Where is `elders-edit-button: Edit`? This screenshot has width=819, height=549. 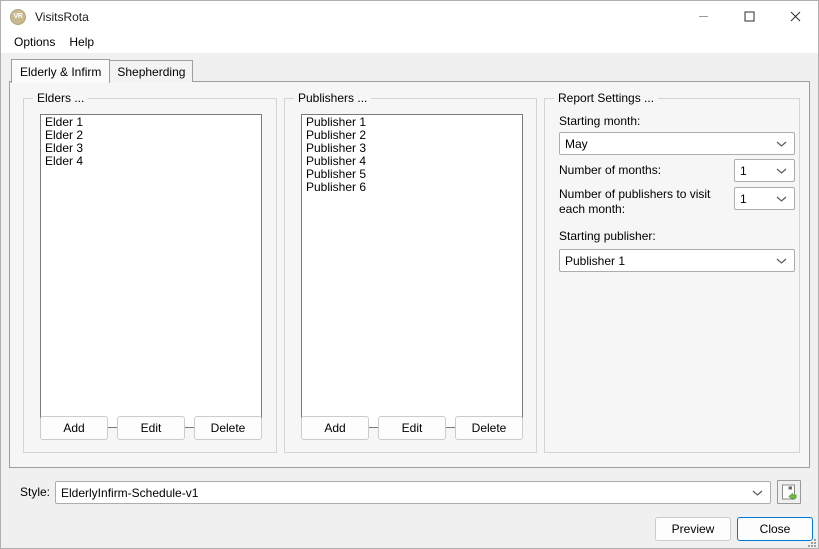
elders-edit-button: Edit is located at coordinates (151, 428).